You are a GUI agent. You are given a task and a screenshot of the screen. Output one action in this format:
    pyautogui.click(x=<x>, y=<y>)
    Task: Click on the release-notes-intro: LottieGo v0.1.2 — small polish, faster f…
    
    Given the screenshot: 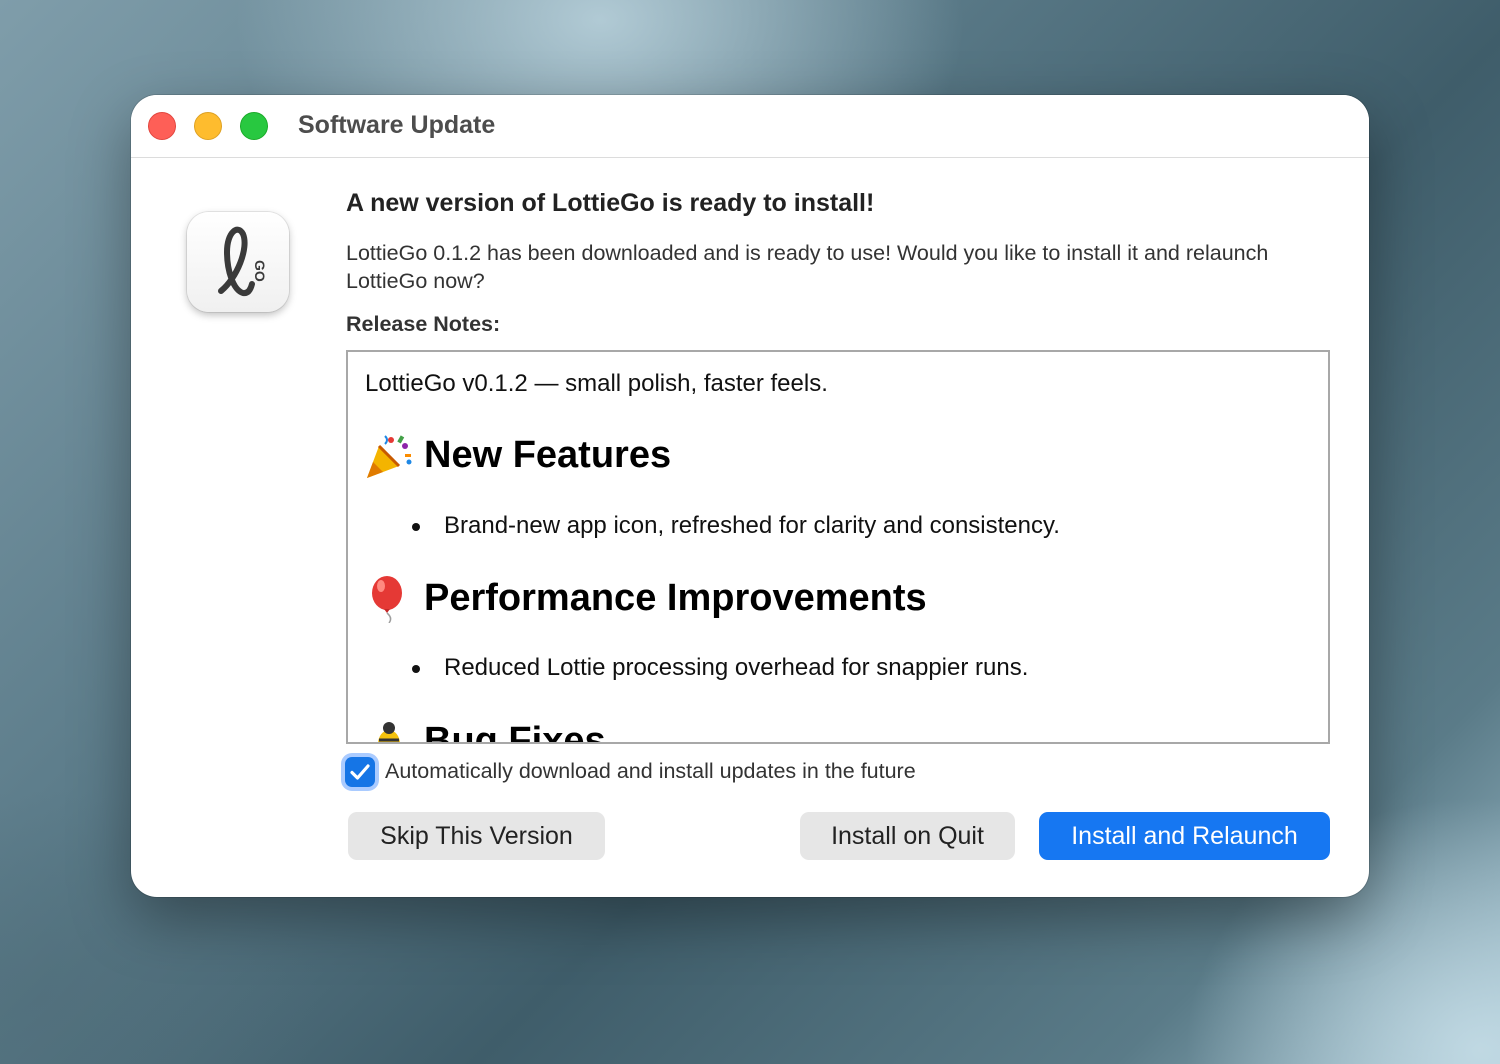 What is the action you would take?
    pyautogui.click(x=596, y=383)
    